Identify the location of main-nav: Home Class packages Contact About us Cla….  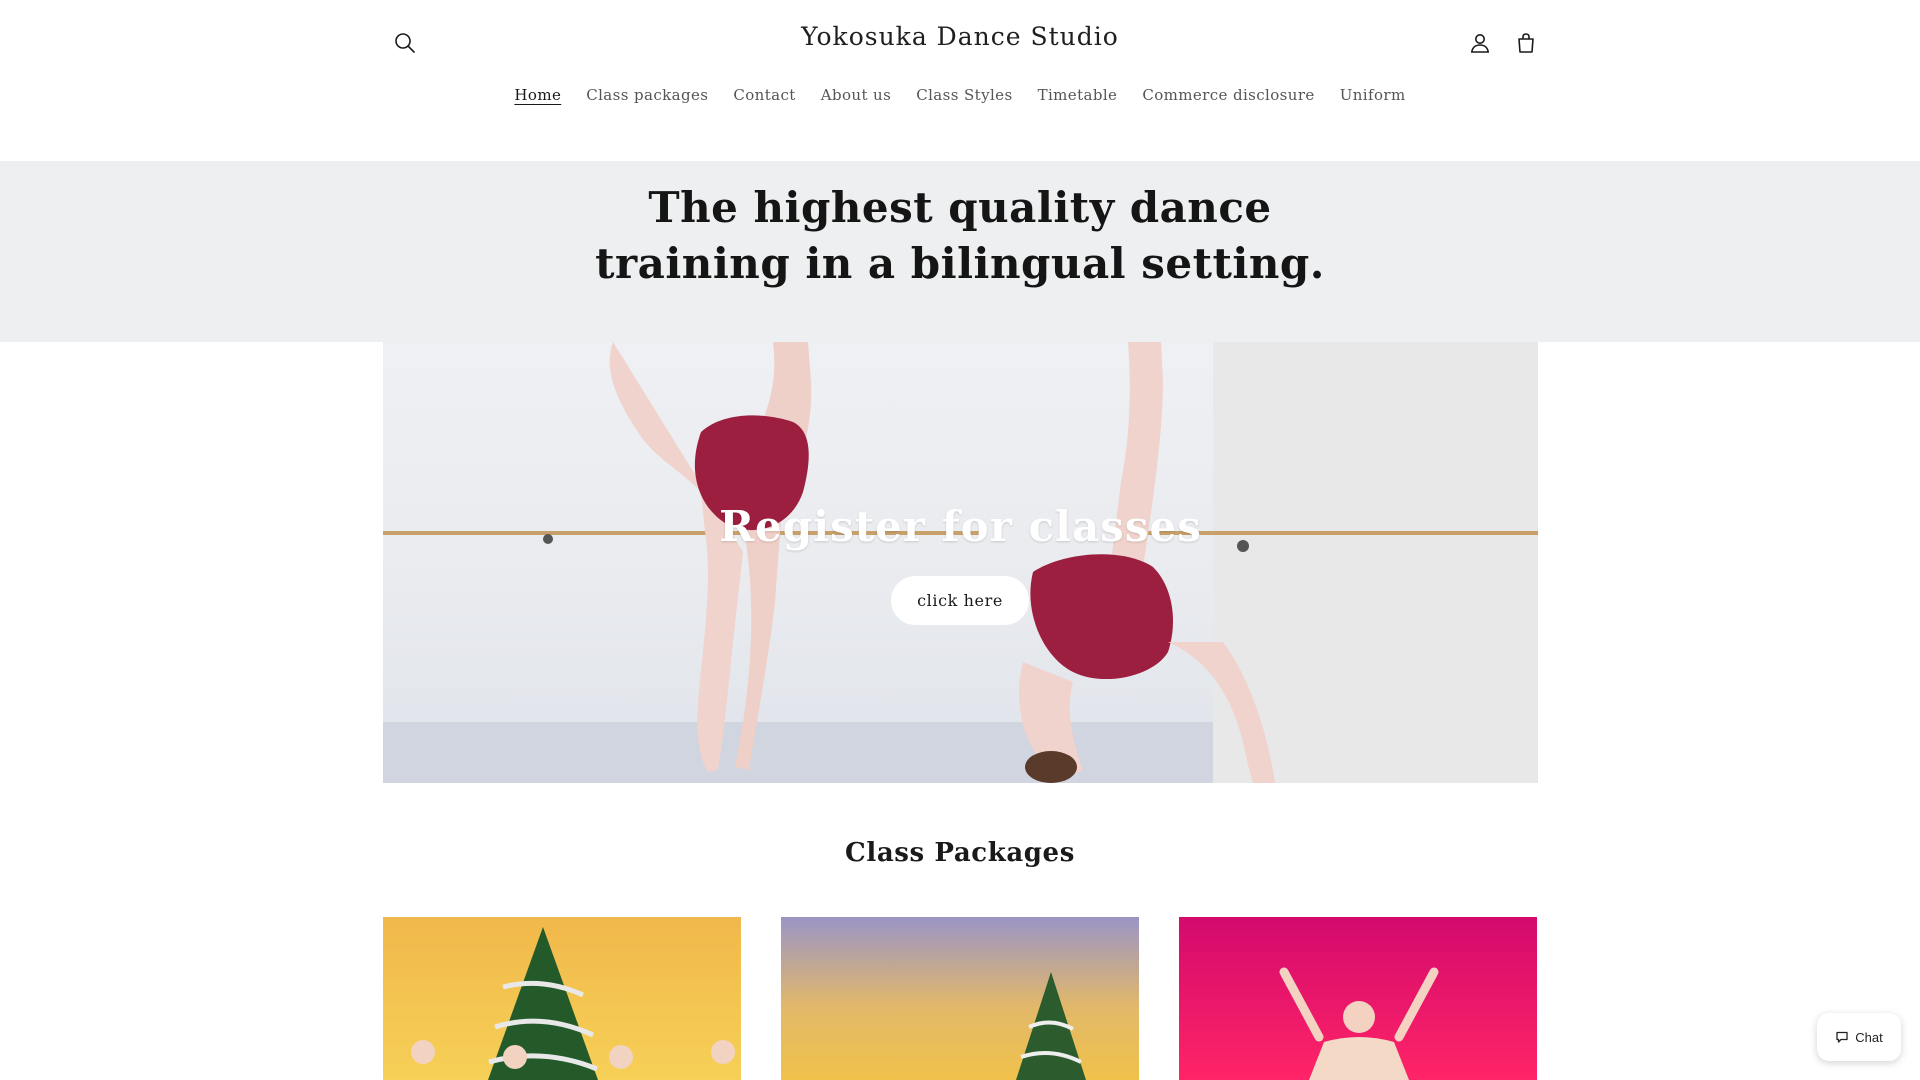
(960, 95).